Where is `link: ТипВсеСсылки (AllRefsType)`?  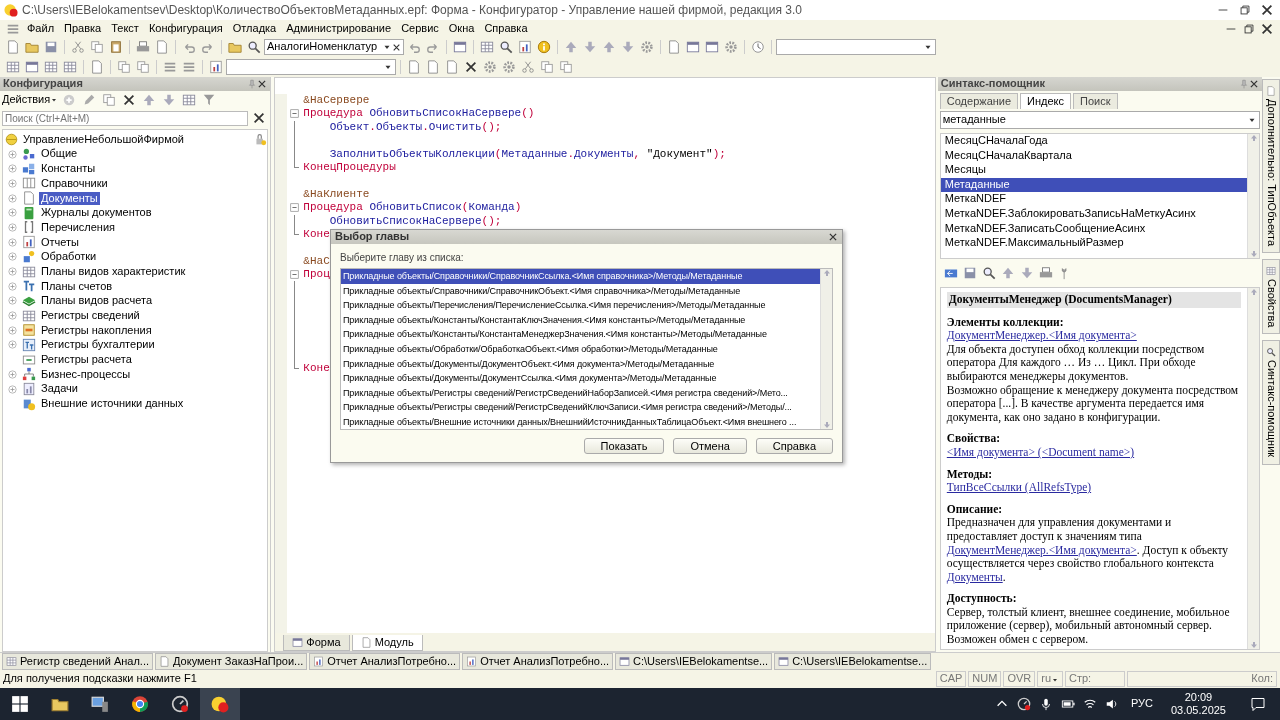
link: ТипВсеСсылки (AllRefsType) is located at coordinates (1019, 487).